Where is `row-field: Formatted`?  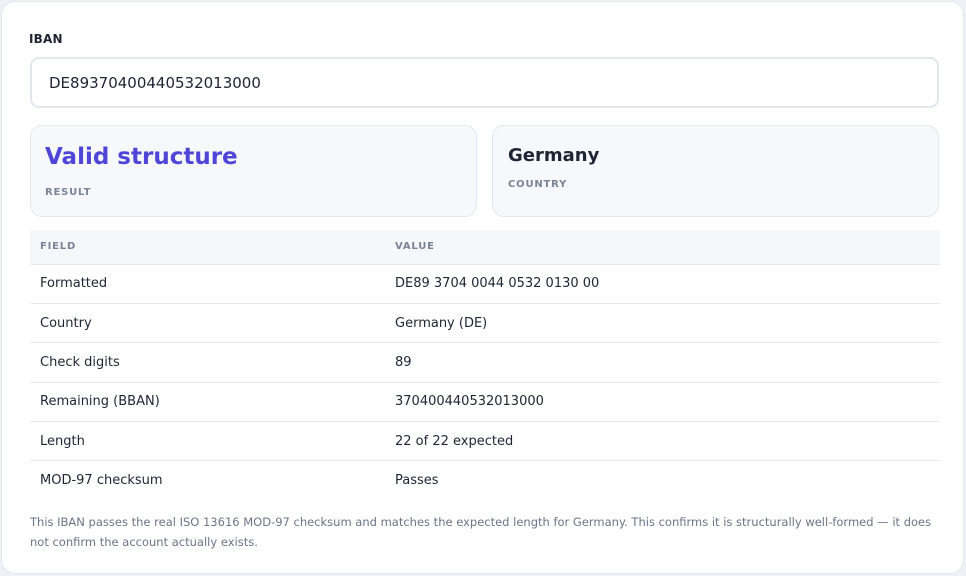
row-field: Formatted is located at coordinates (207, 283).